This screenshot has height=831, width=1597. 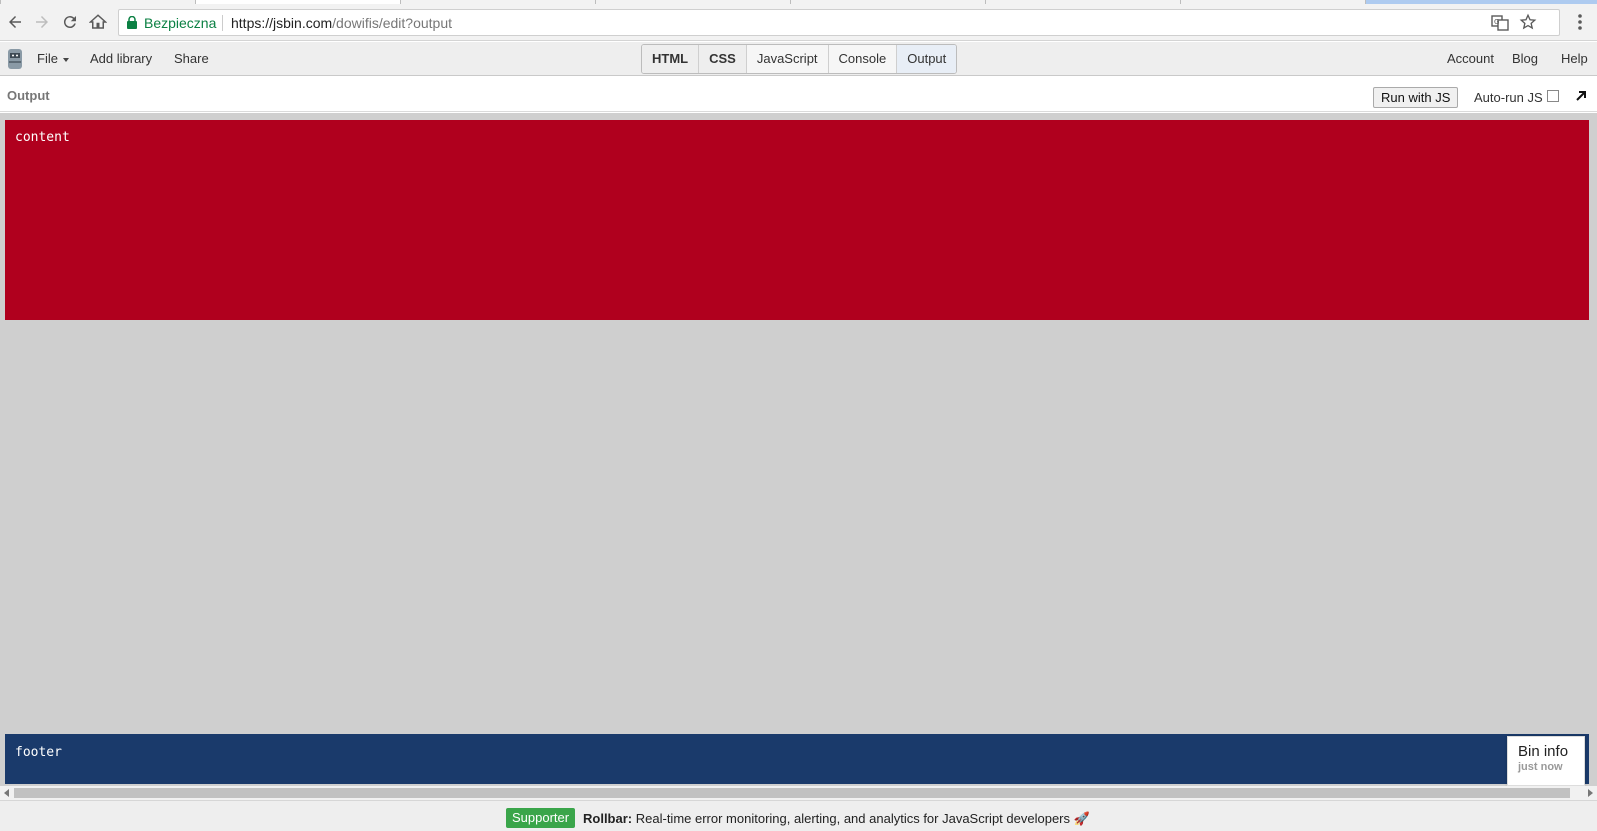 What do you see at coordinates (191, 58) in the screenshot?
I see `share-menu: Share` at bounding box center [191, 58].